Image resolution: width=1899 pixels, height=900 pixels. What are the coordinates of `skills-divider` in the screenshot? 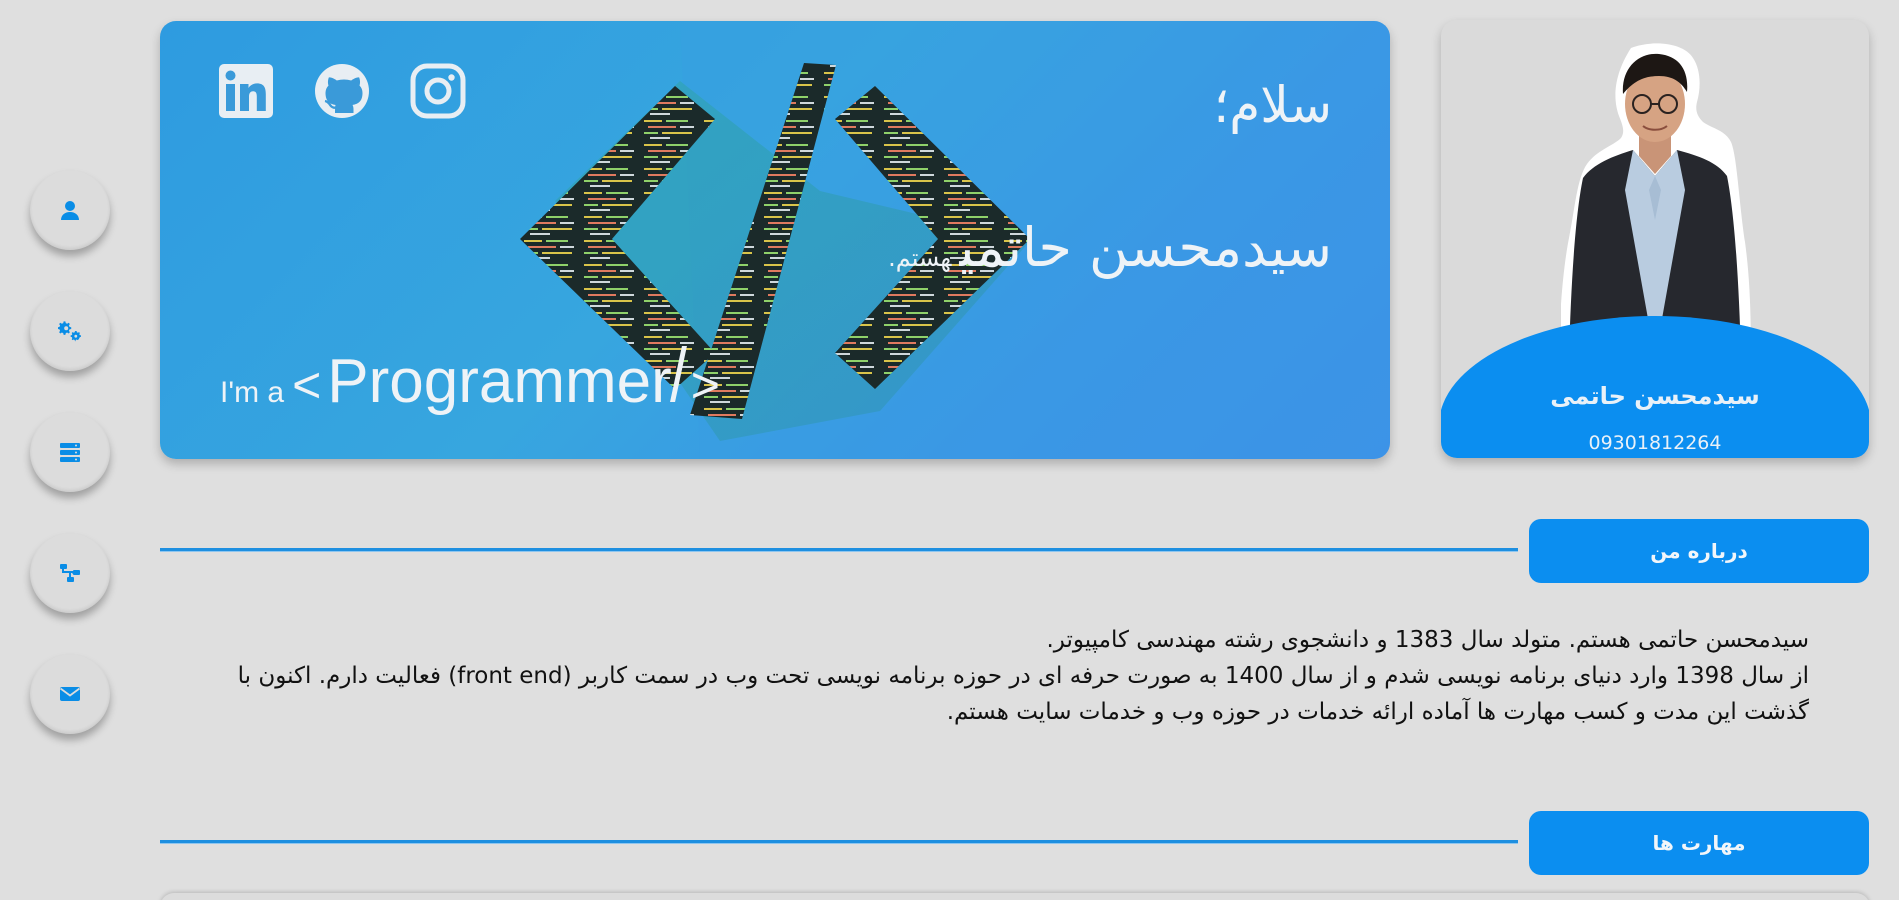 It's located at (839, 841).